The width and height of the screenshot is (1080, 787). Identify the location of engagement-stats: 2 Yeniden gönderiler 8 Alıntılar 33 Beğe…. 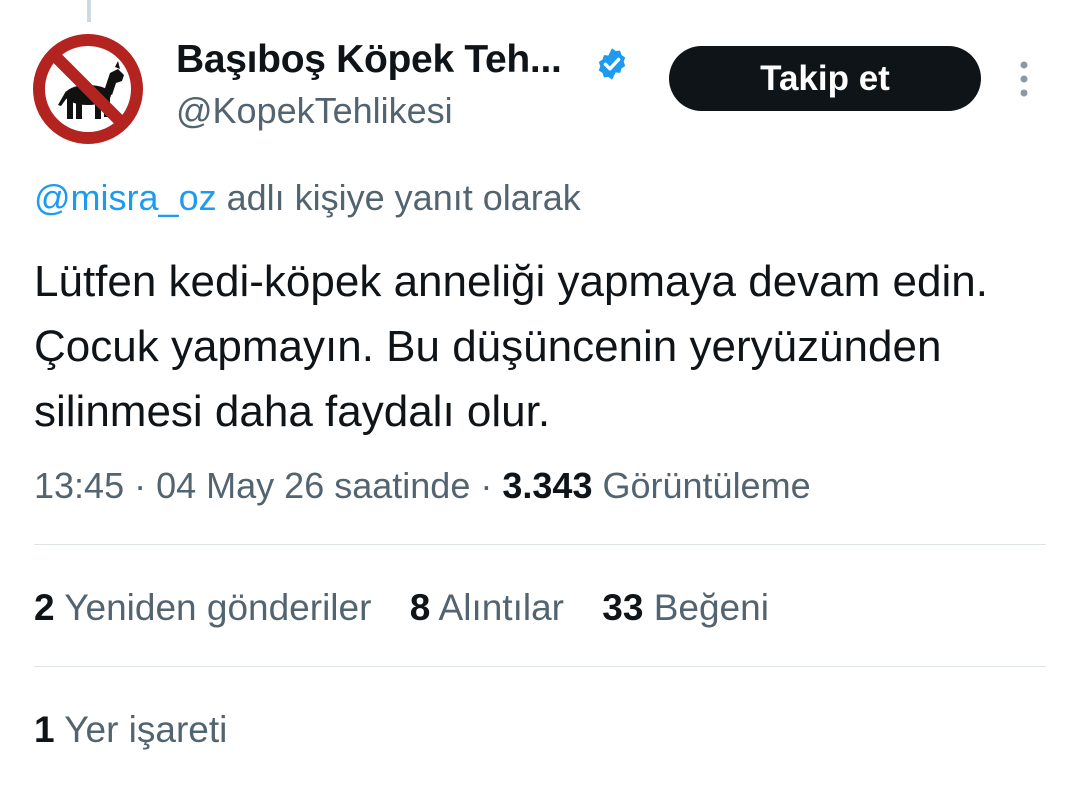
(415, 608).